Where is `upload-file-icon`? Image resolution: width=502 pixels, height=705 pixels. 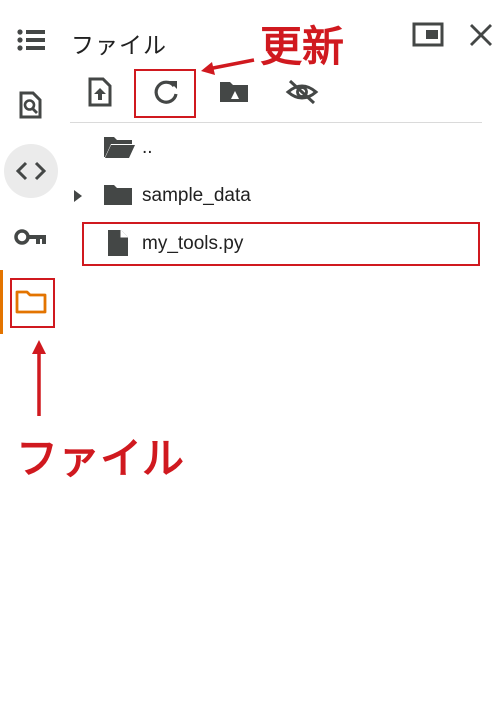 upload-file-icon is located at coordinates (100, 92).